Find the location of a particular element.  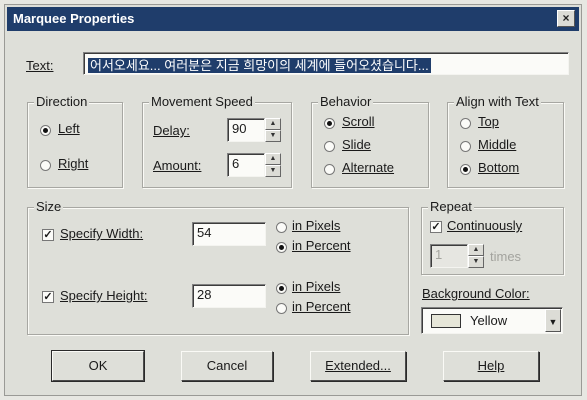

amount-label: Amount: is located at coordinates (177, 165).